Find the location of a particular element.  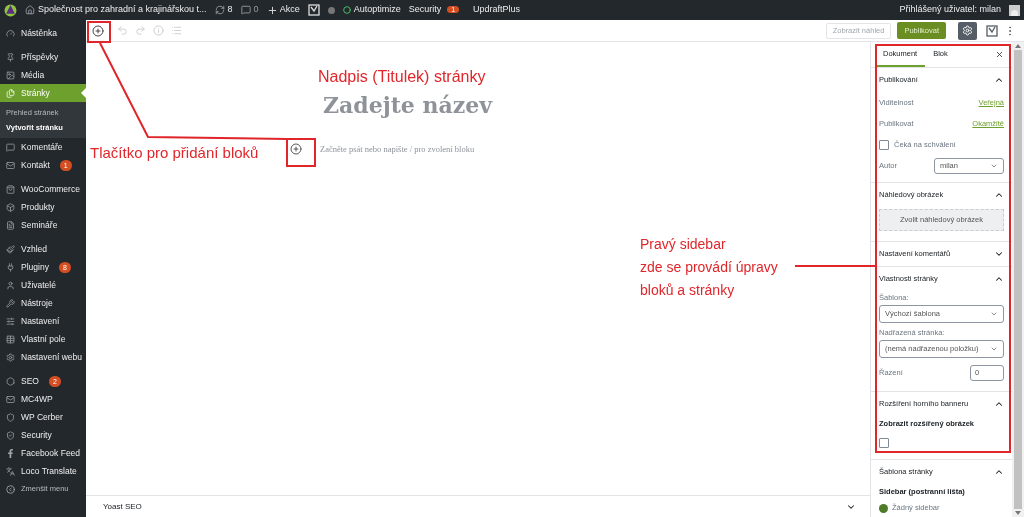

table-icon is located at coordinates (10, 339).